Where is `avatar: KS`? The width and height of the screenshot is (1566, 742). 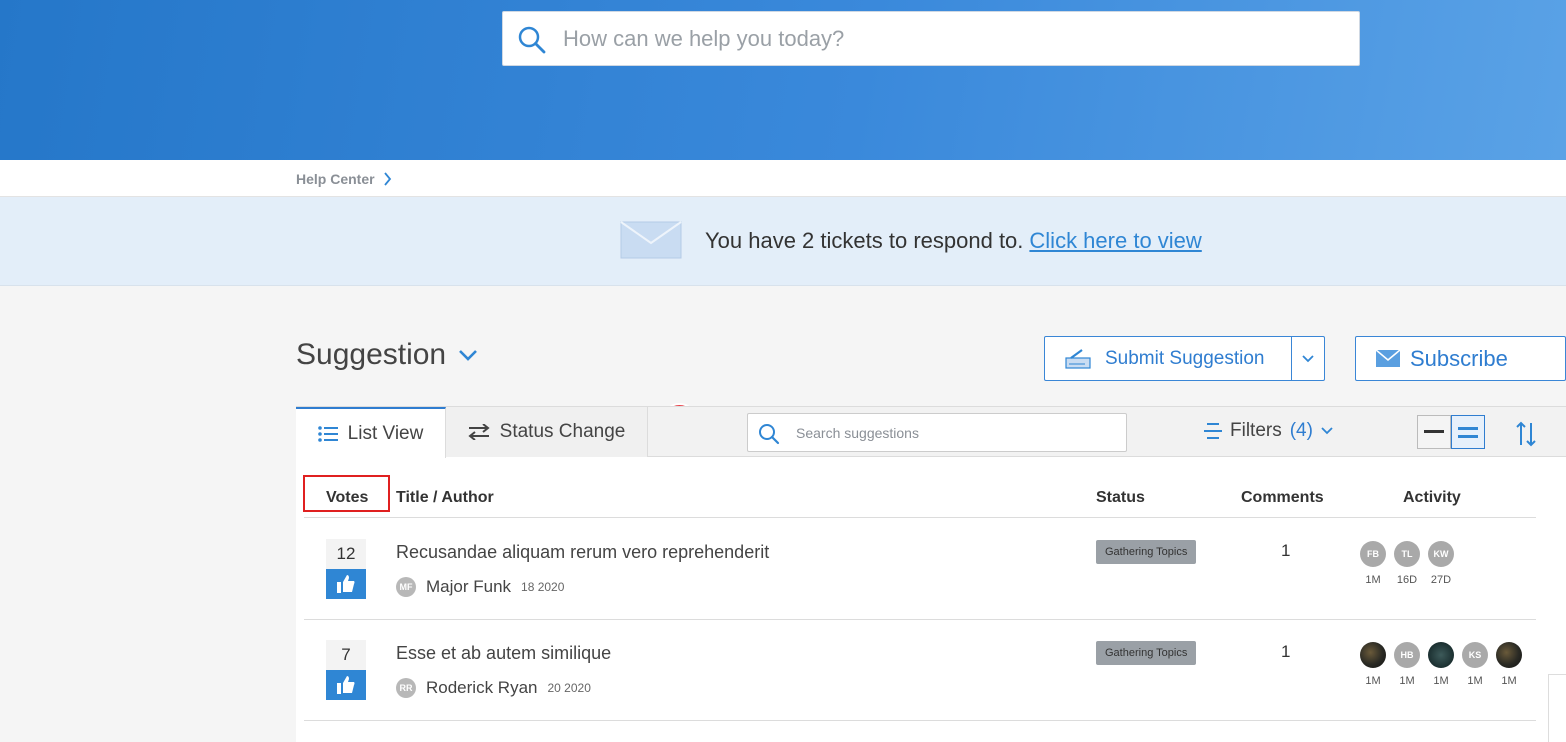
avatar: KS is located at coordinates (1475, 655).